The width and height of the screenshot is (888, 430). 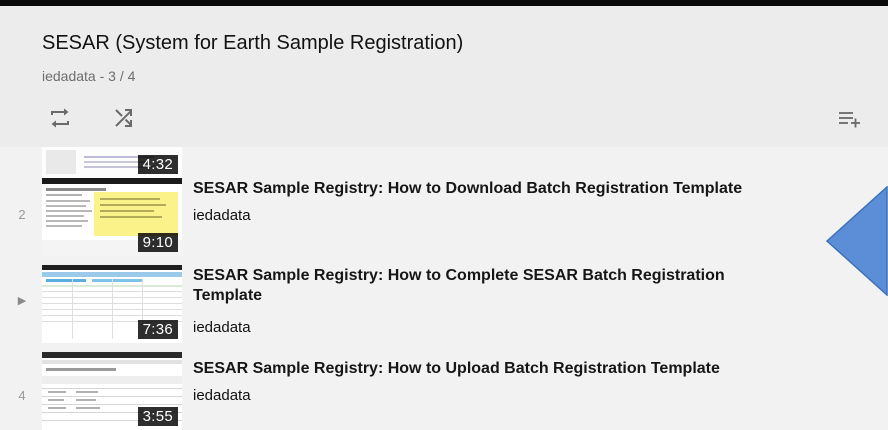 I want to click on item-index: 4, so click(x=22, y=395).